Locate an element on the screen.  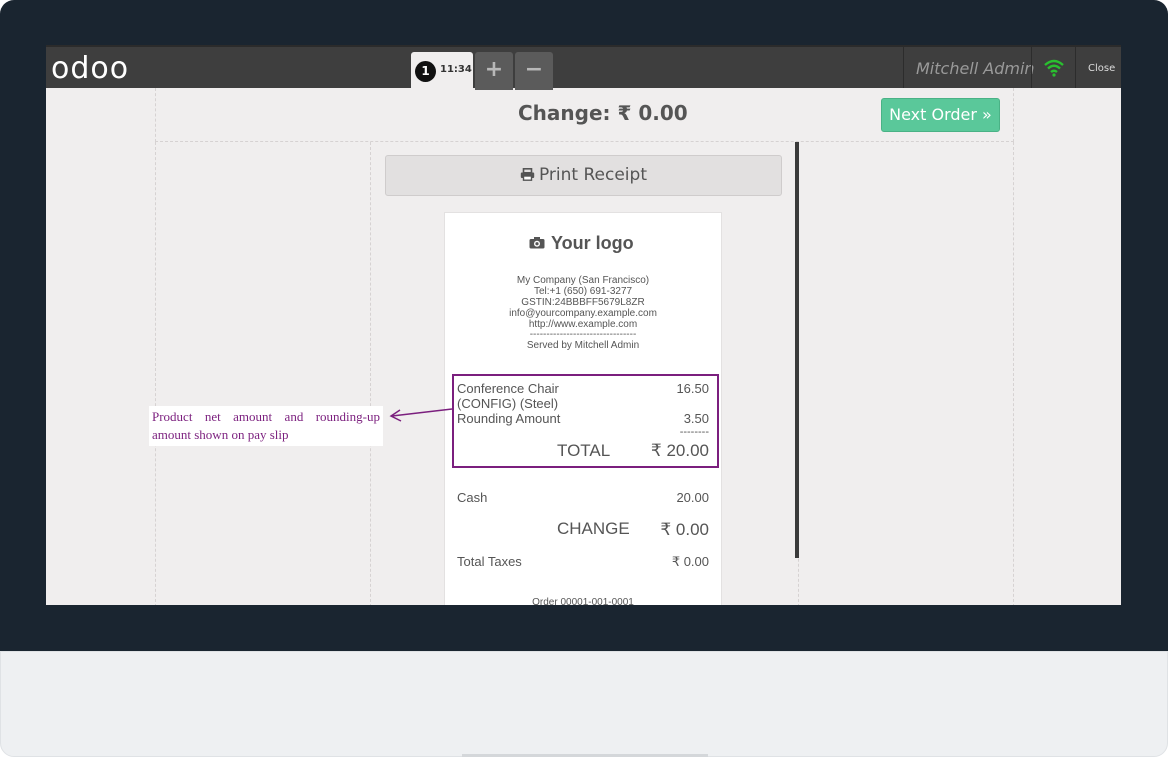
taxes-value: ₹ 0.00 is located at coordinates (690, 561).